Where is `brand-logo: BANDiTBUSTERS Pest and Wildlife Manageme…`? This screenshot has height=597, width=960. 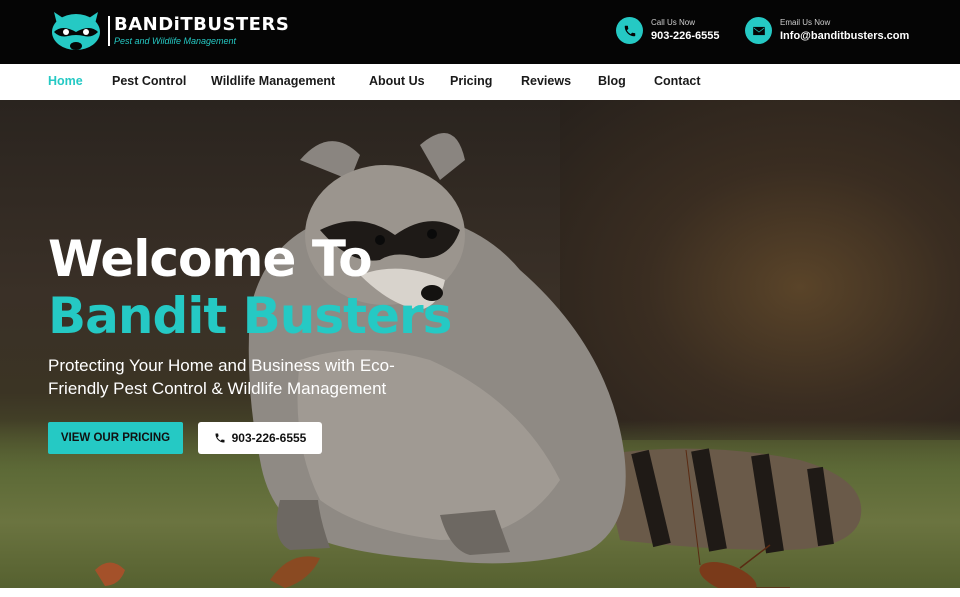 brand-logo: BANDiTBUSTERS Pest and Wildlife Manageme… is located at coordinates (168, 31).